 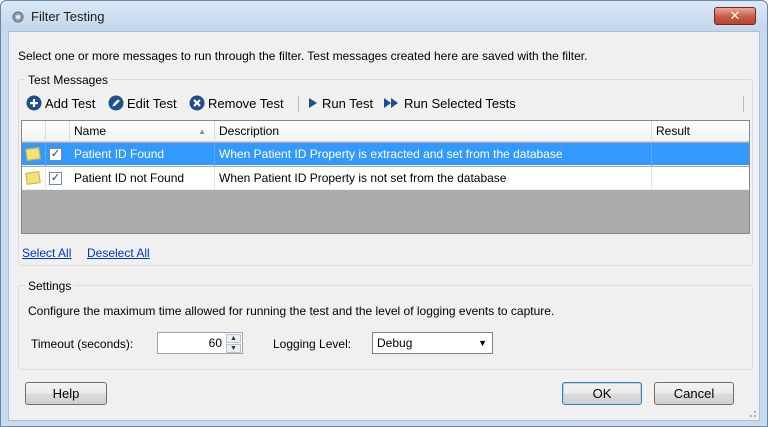 I want to click on ok-button: OK, so click(x=602, y=393).